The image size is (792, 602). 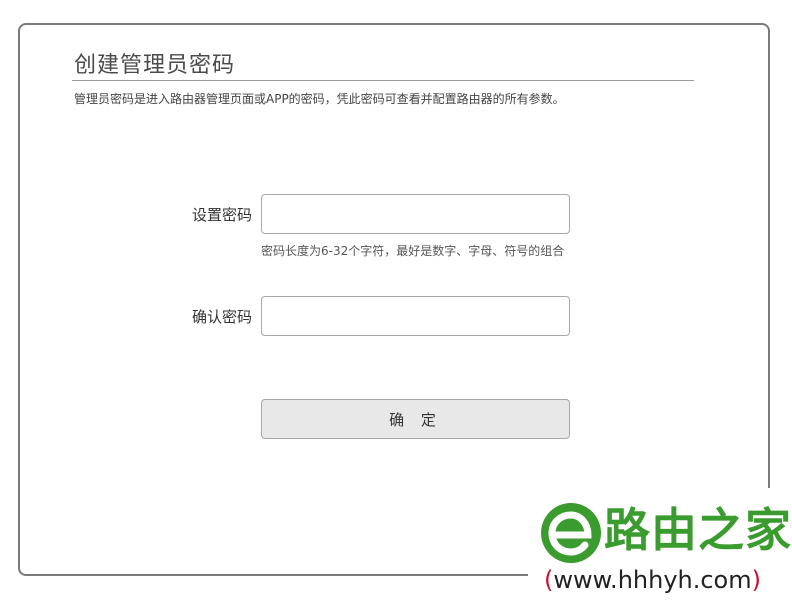 What do you see at coordinates (155, 65) in the screenshot?
I see `page-title: 创建管理员密码` at bounding box center [155, 65].